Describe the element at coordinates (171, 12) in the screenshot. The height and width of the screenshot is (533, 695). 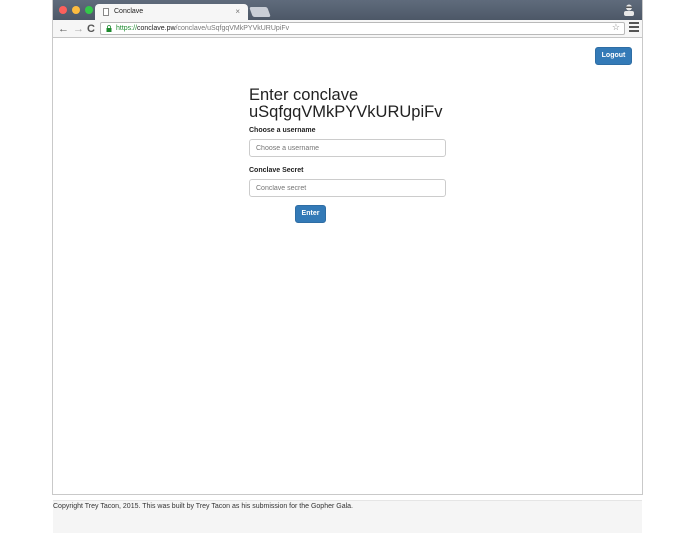
I see `browser-tab: Conclave ×` at that location.